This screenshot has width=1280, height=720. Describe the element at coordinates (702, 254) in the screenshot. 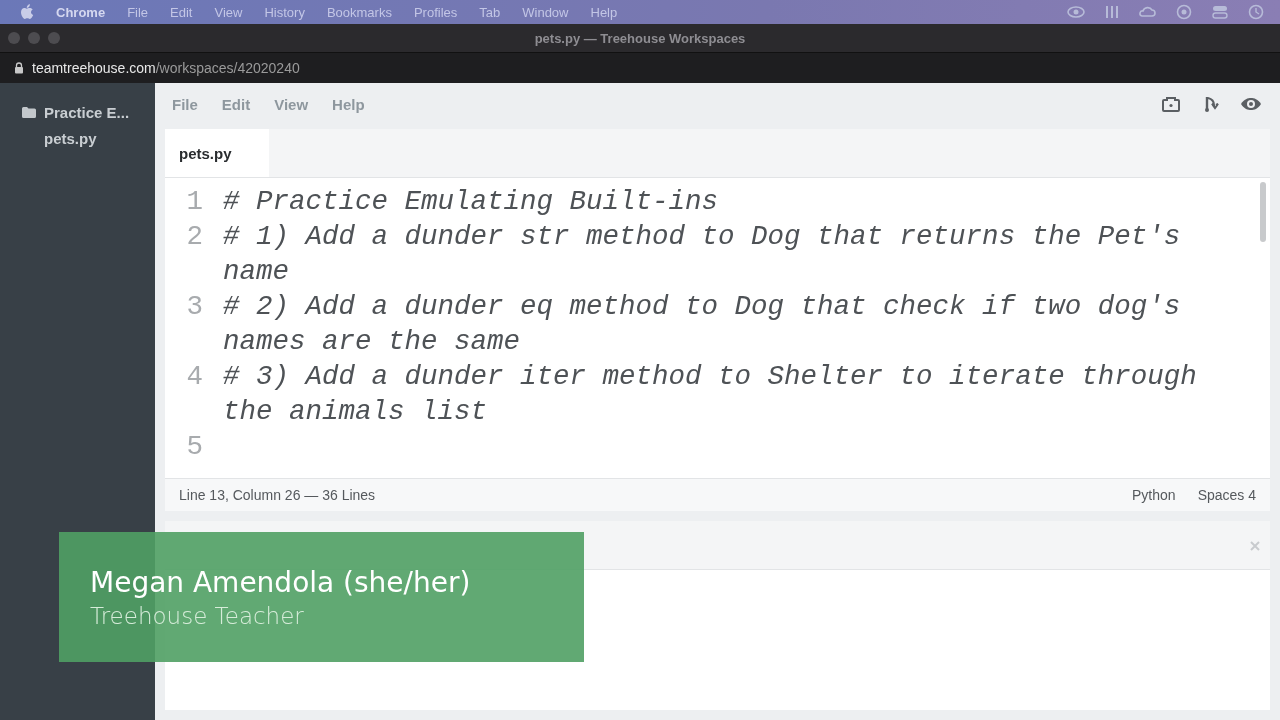

I see `code-line: # 1) Add a dunder str method to Dog that returns the Pet's name` at that location.